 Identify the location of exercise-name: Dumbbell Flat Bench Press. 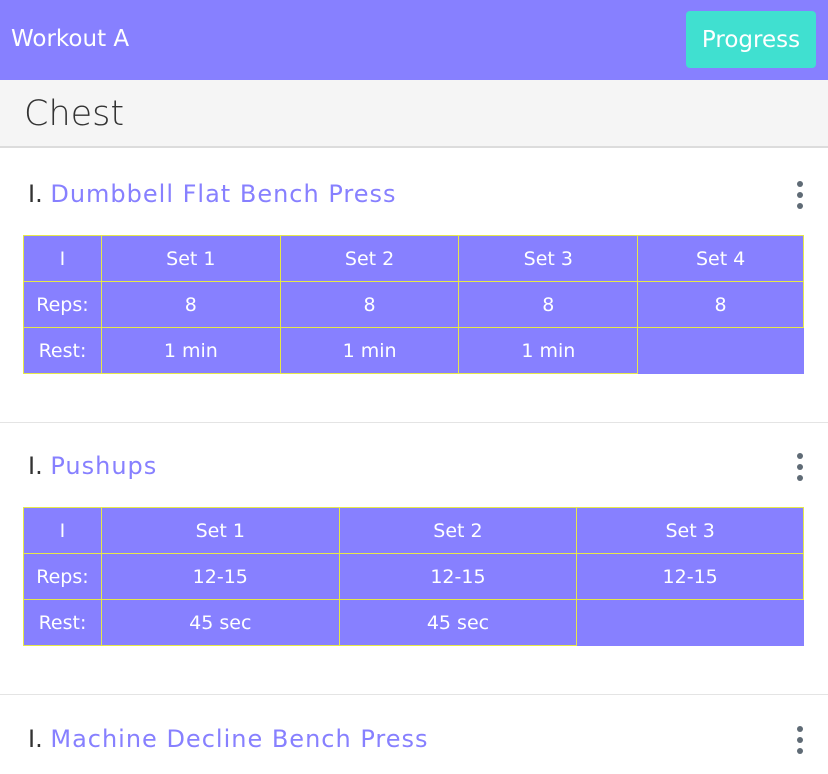
(223, 194).